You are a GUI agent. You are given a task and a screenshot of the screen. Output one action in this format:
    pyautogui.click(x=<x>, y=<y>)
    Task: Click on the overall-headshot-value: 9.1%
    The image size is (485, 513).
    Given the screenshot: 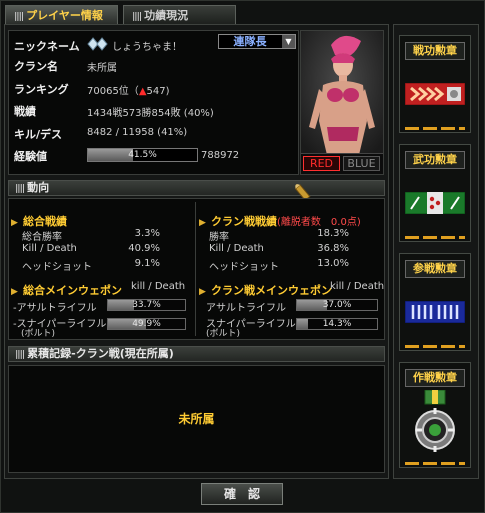 What is the action you would take?
    pyautogui.click(x=147, y=263)
    